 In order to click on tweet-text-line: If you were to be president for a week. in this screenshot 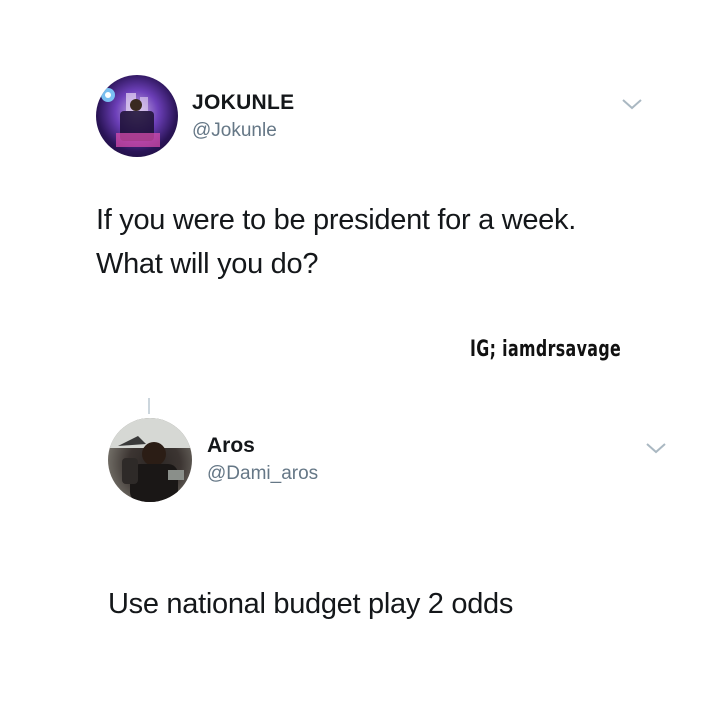, I will do `click(336, 220)`.